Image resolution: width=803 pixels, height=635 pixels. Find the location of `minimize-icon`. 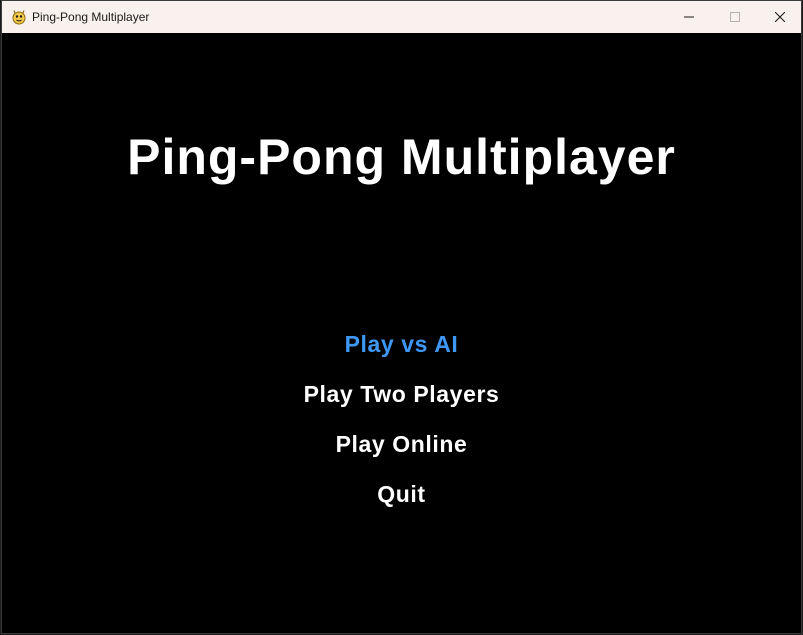

minimize-icon is located at coordinates (689, 17).